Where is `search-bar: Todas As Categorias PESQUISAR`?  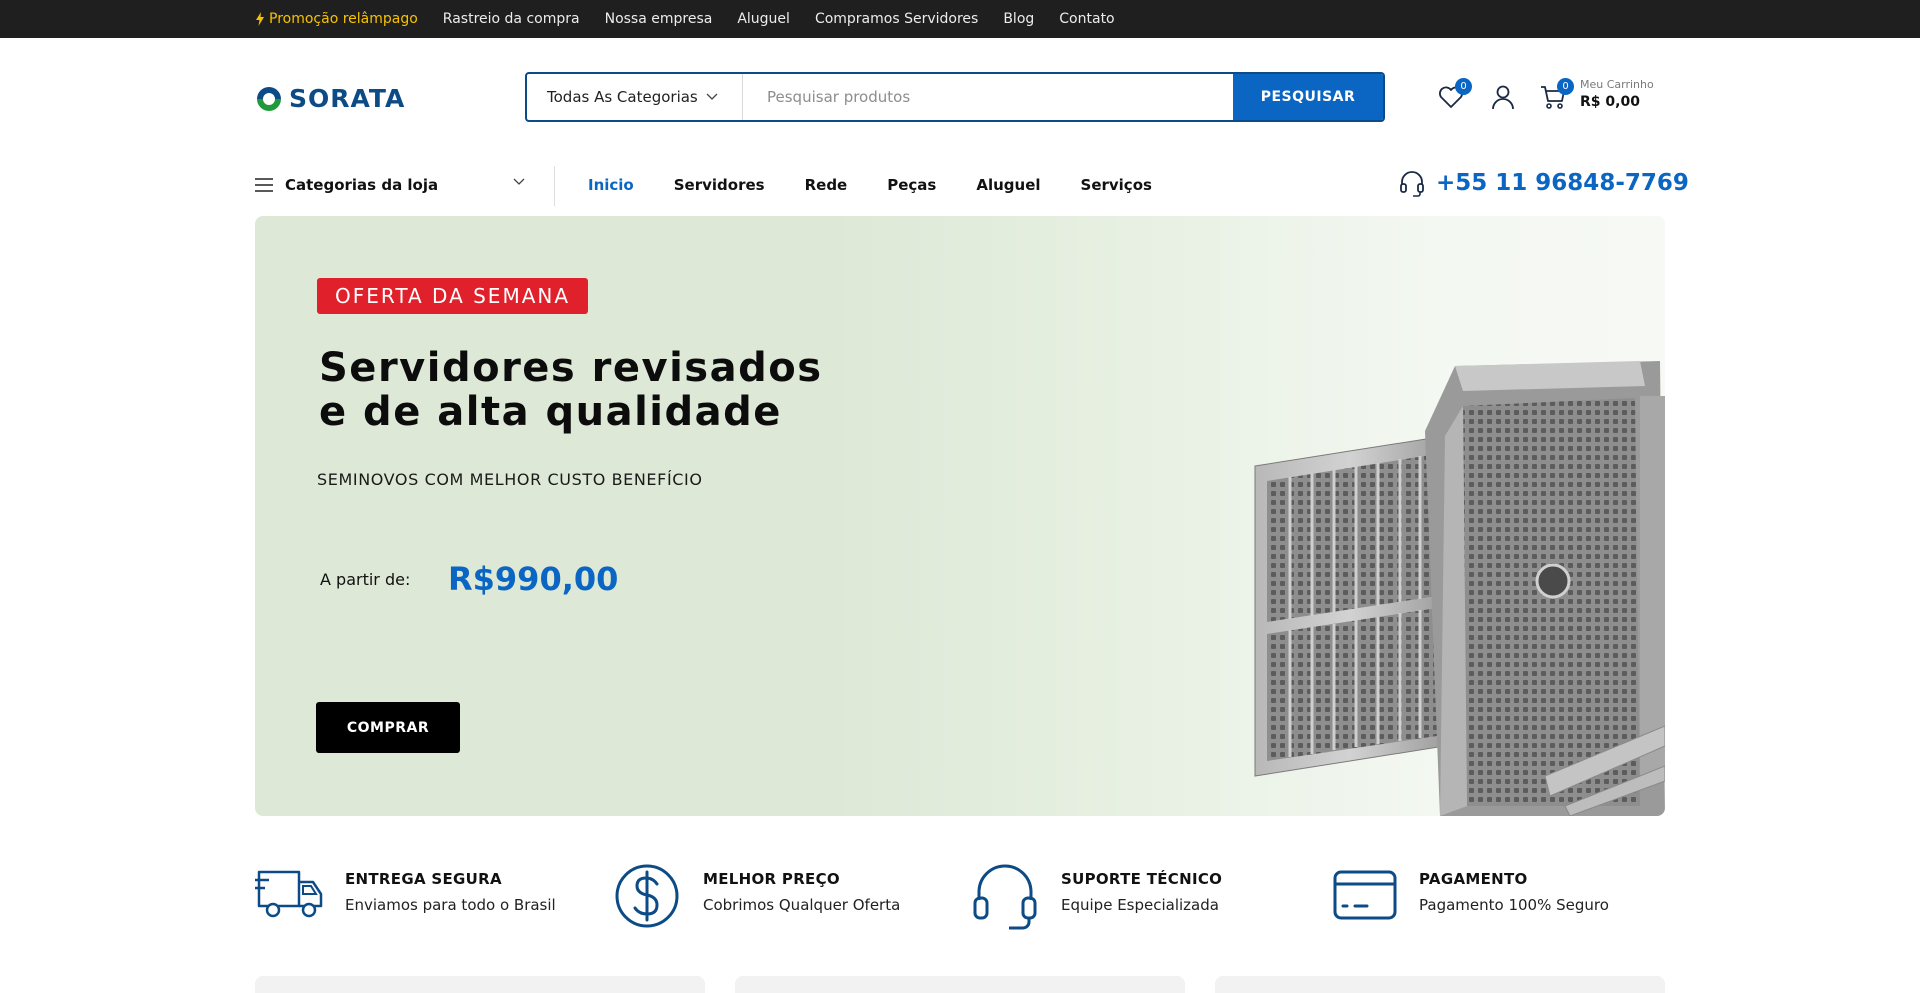 search-bar: Todas As Categorias PESQUISAR is located at coordinates (955, 97).